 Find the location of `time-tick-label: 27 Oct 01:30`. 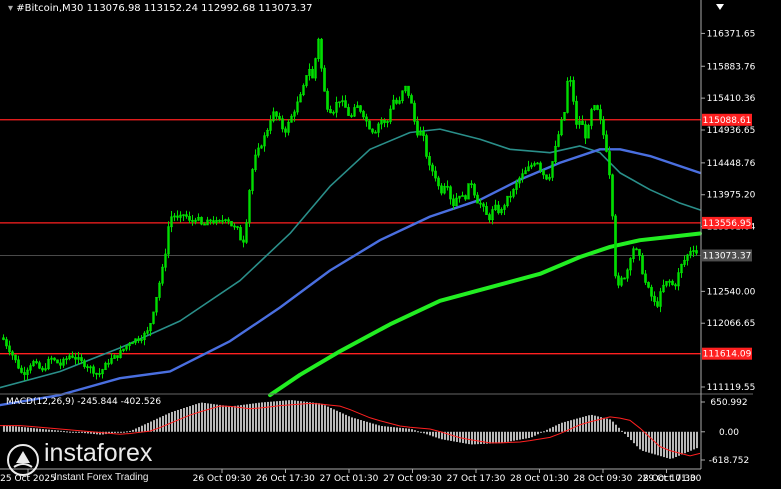

time-tick-label: 27 Oct 01:30 is located at coordinates (349, 479).